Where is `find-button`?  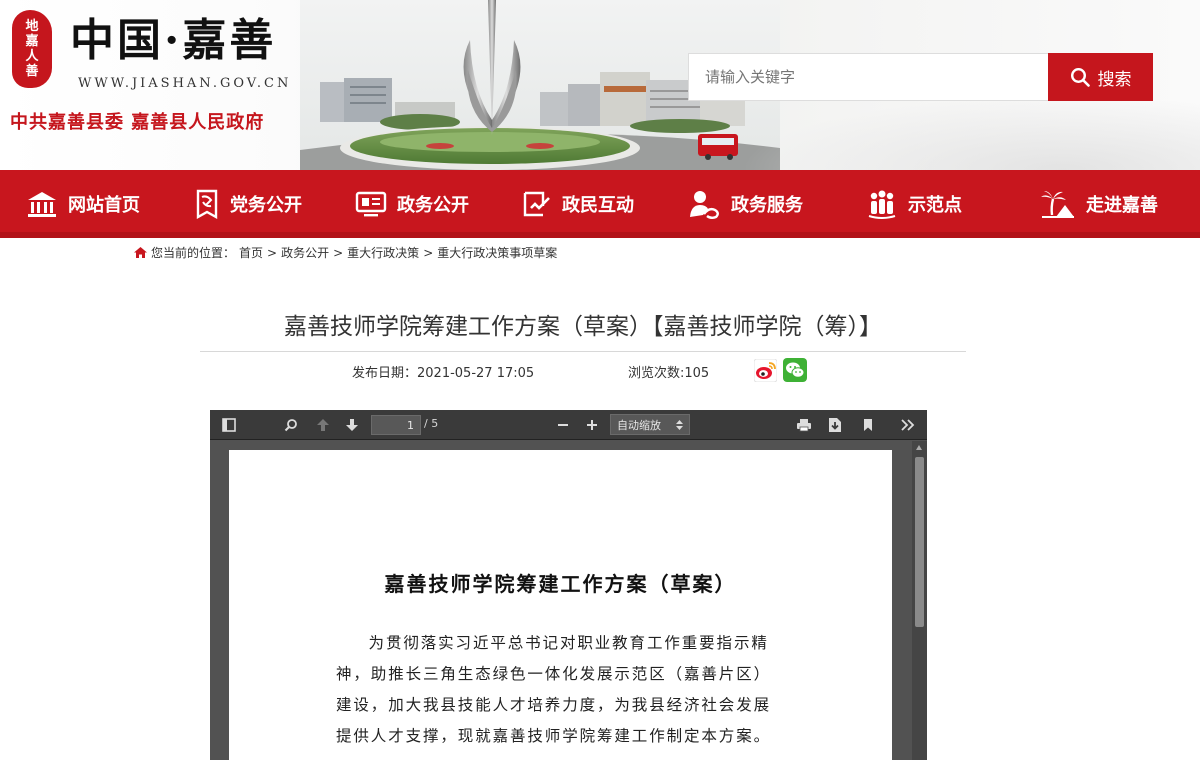 find-button is located at coordinates (291, 425).